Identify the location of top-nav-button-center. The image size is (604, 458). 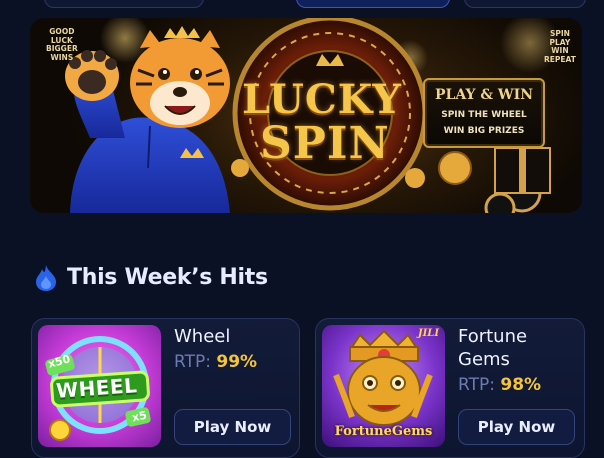
(373, 4).